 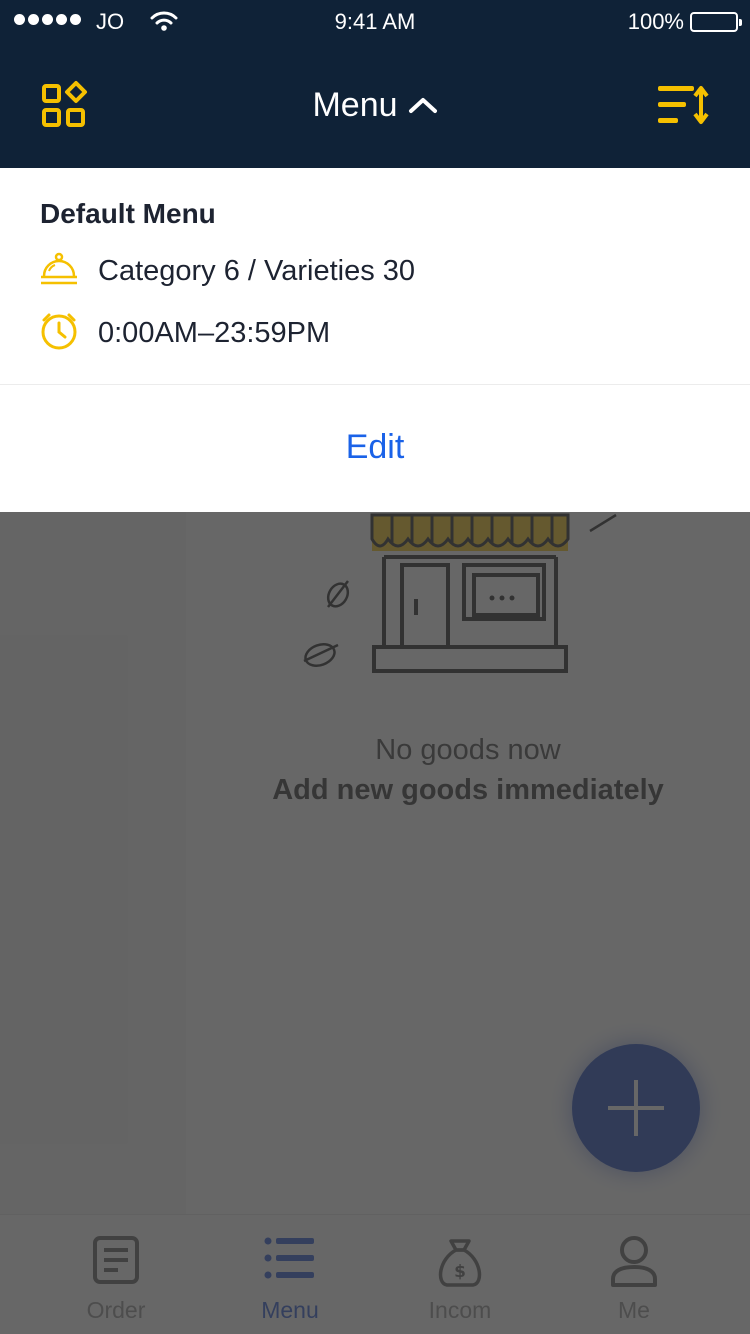 I want to click on category-row: Category 6 / Varieties 30, so click(x=227, y=271).